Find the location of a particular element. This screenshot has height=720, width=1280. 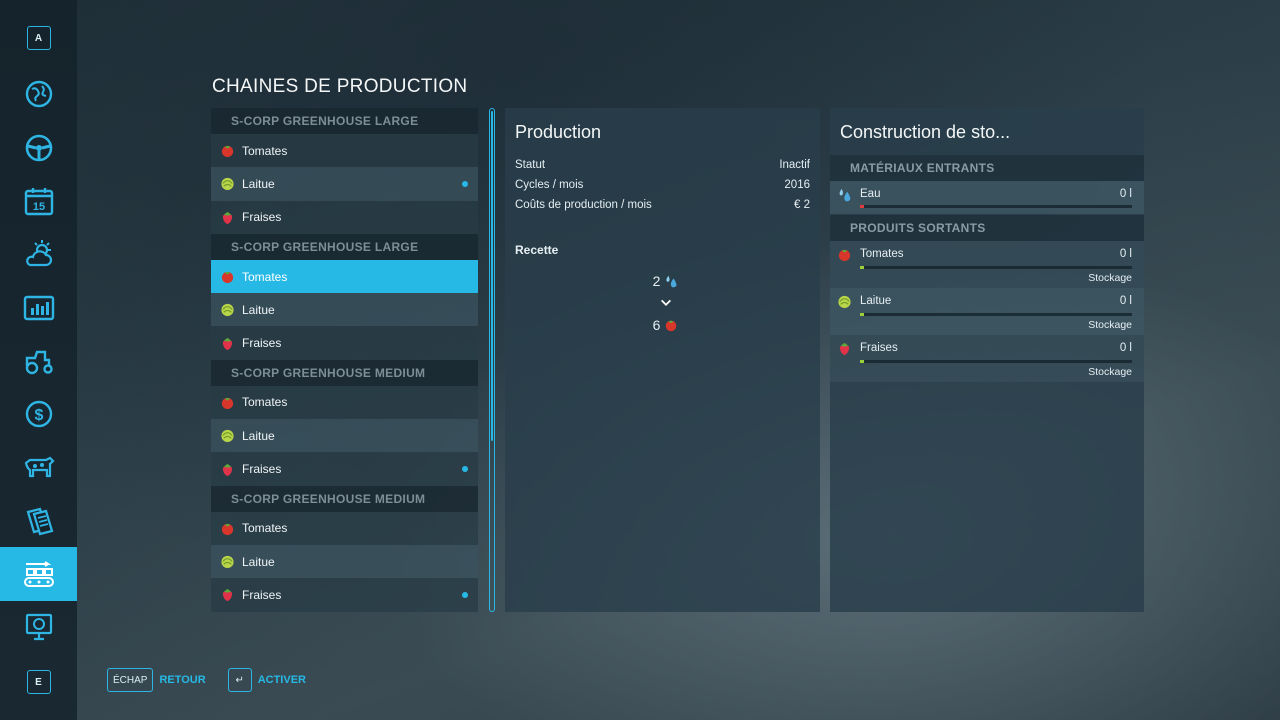

material-amount: 0 l is located at coordinates (1125, 194).